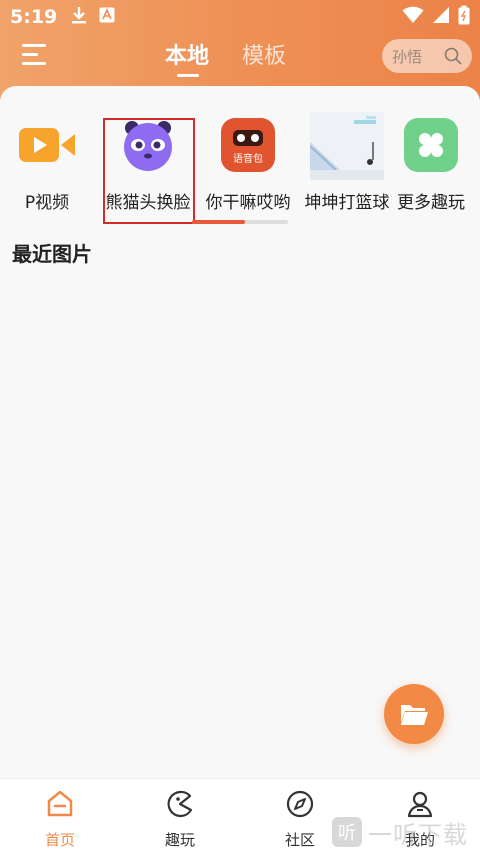 The image size is (480, 852). I want to click on top-nav: 本地 模板 孙悟, so click(240, 59).